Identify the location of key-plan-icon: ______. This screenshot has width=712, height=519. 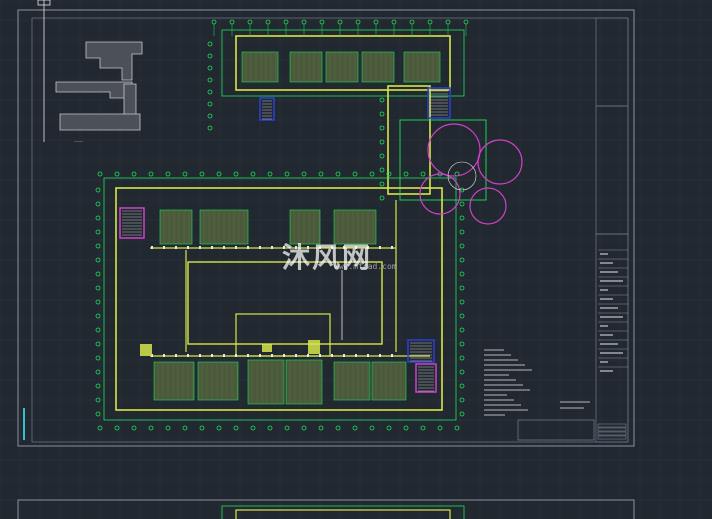
(99, 91).